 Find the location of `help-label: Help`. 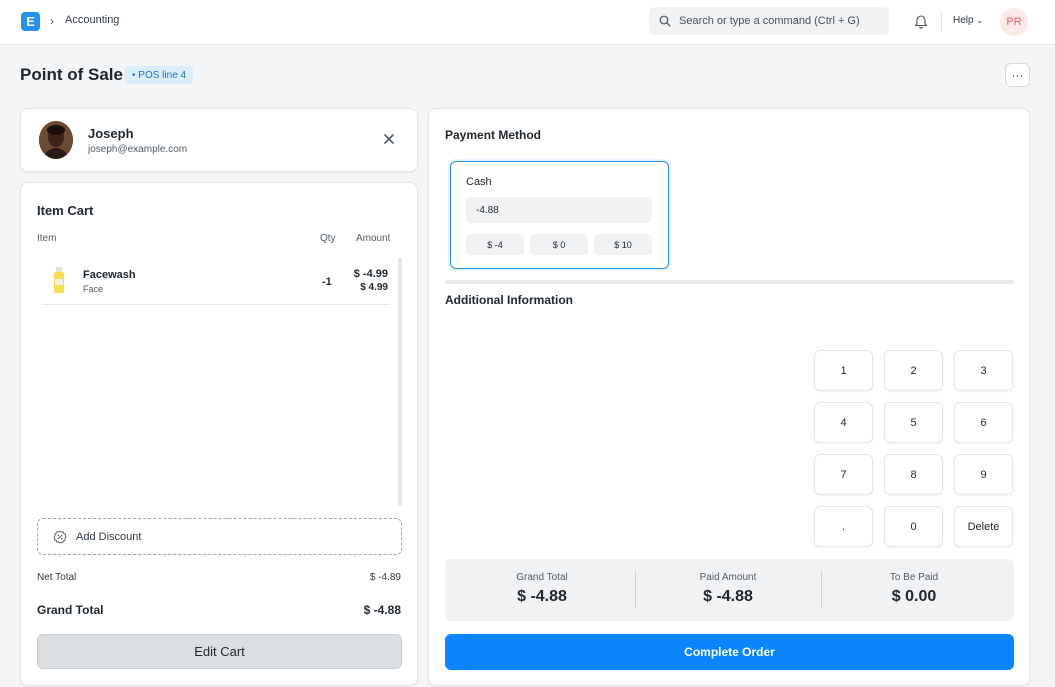

help-label: Help is located at coordinates (963, 20).